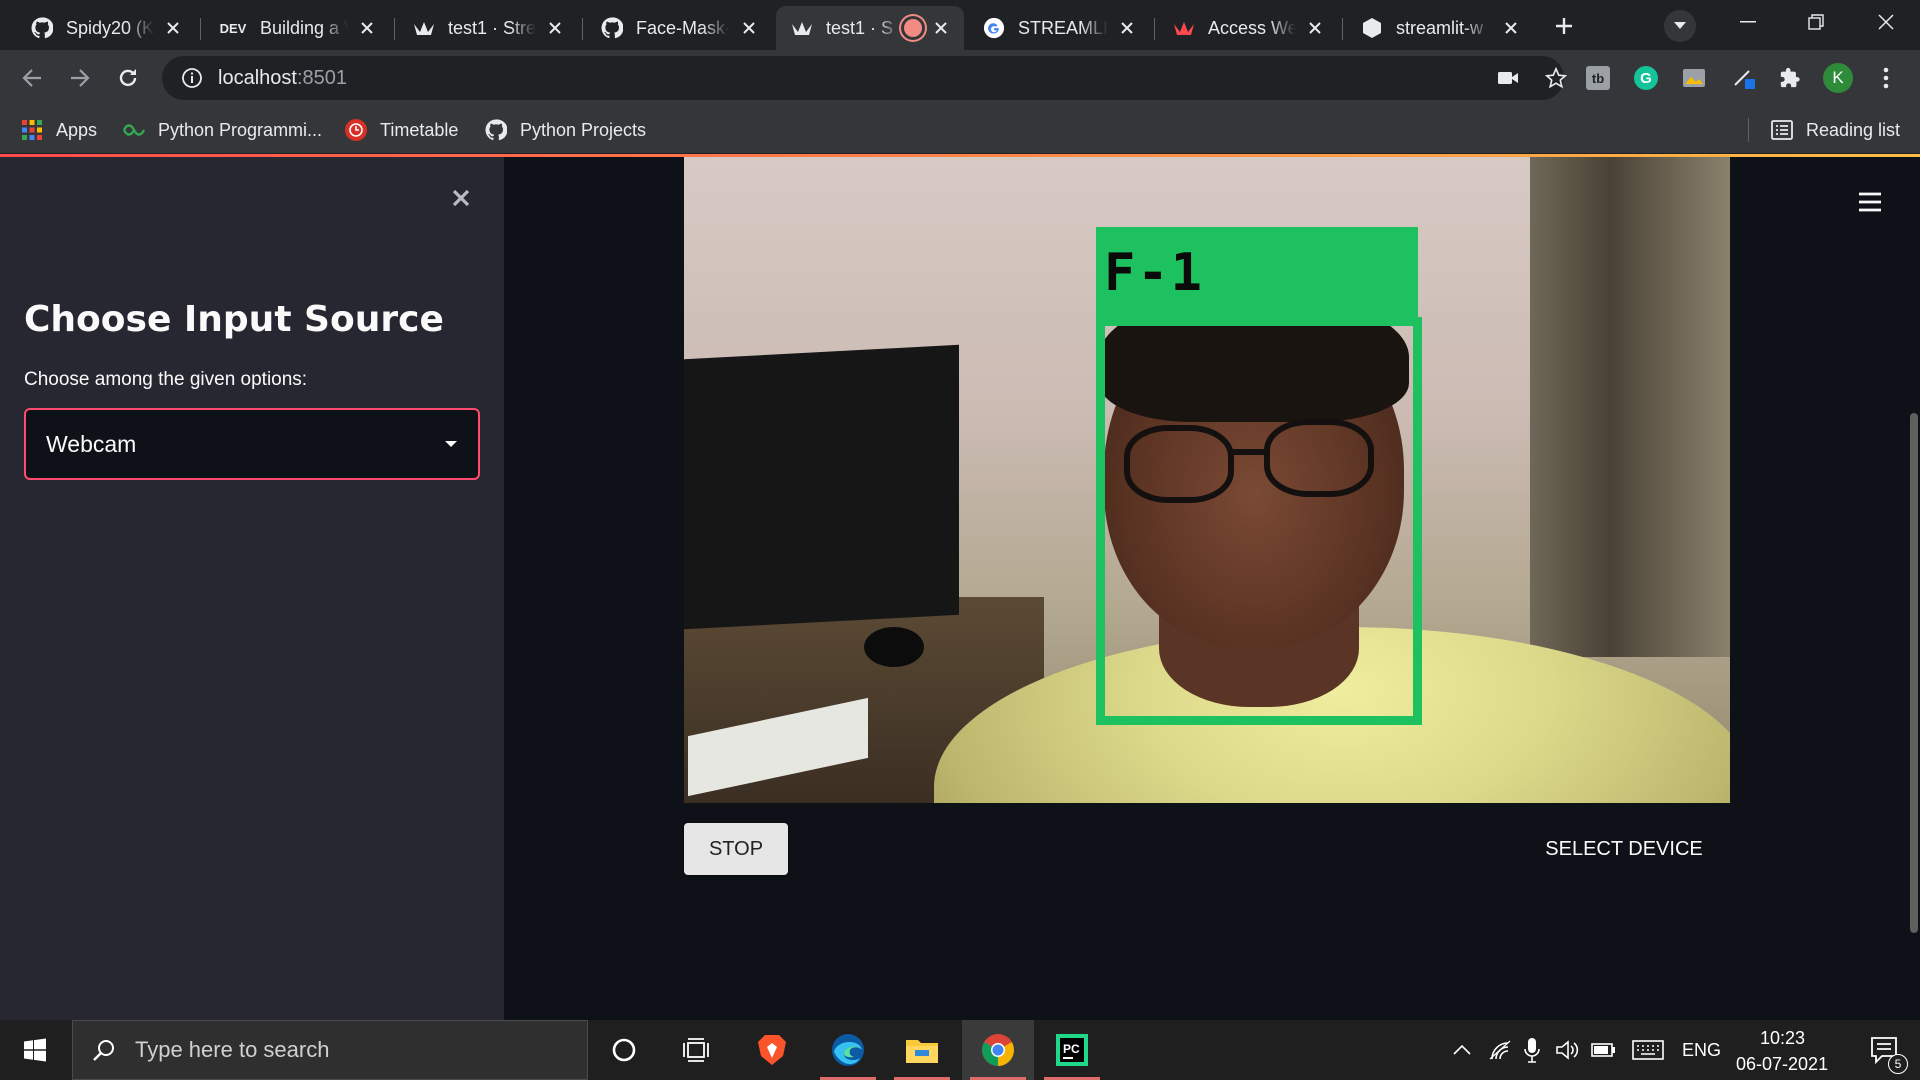 The height and width of the screenshot is (1080, 1920). What do you see at coordinates (1604, 1050) in the screenshot?
I see `battery-icon` at bounding box center [1604, 1050].